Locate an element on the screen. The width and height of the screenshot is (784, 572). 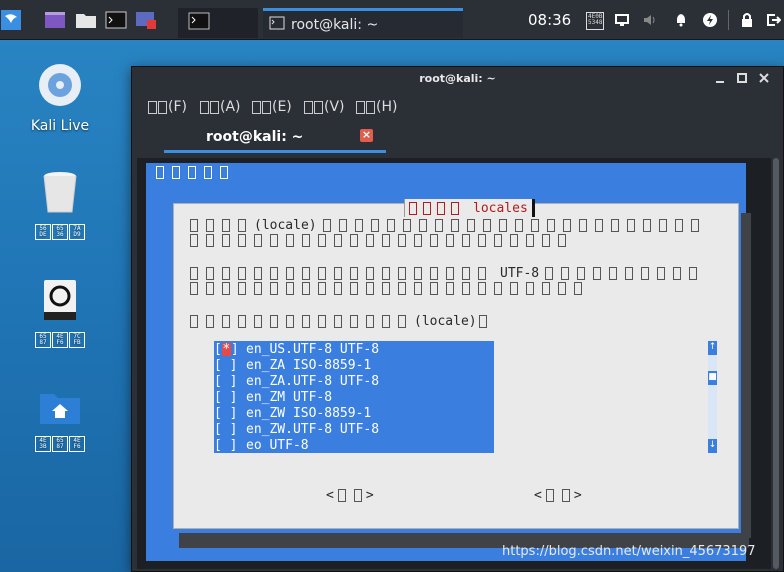
backtitle is located at coordinates (196, 172).